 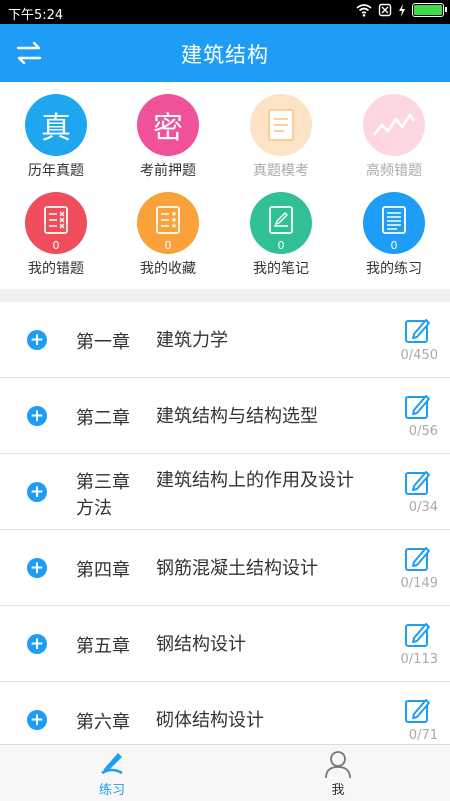 I want to click on grid-item-my-practice: 0 我的练习, so click(x=394, y=235).